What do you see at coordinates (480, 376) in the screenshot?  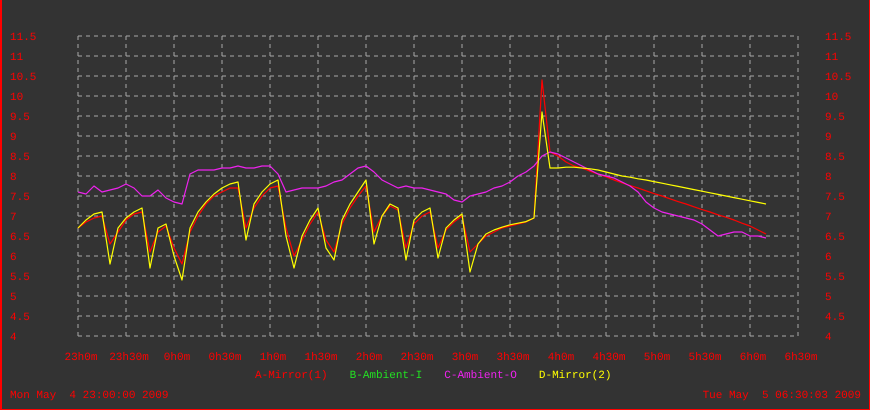 I see `legend-label: C-Ambient-O` at bounding box center [480, 376].